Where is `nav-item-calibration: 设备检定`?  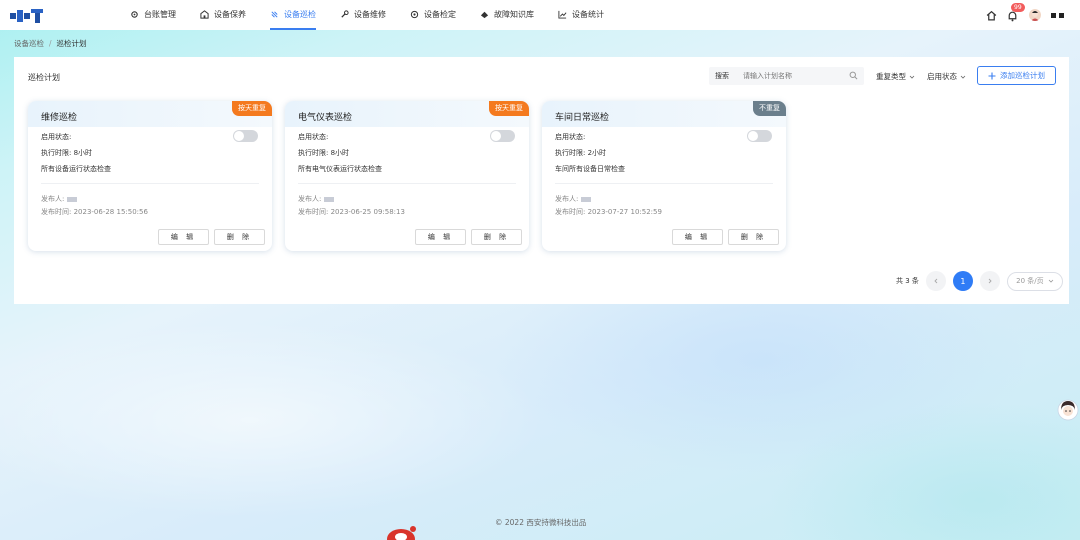
nav-item-calibration: 设备检定 is located at coordinates (433, 15).